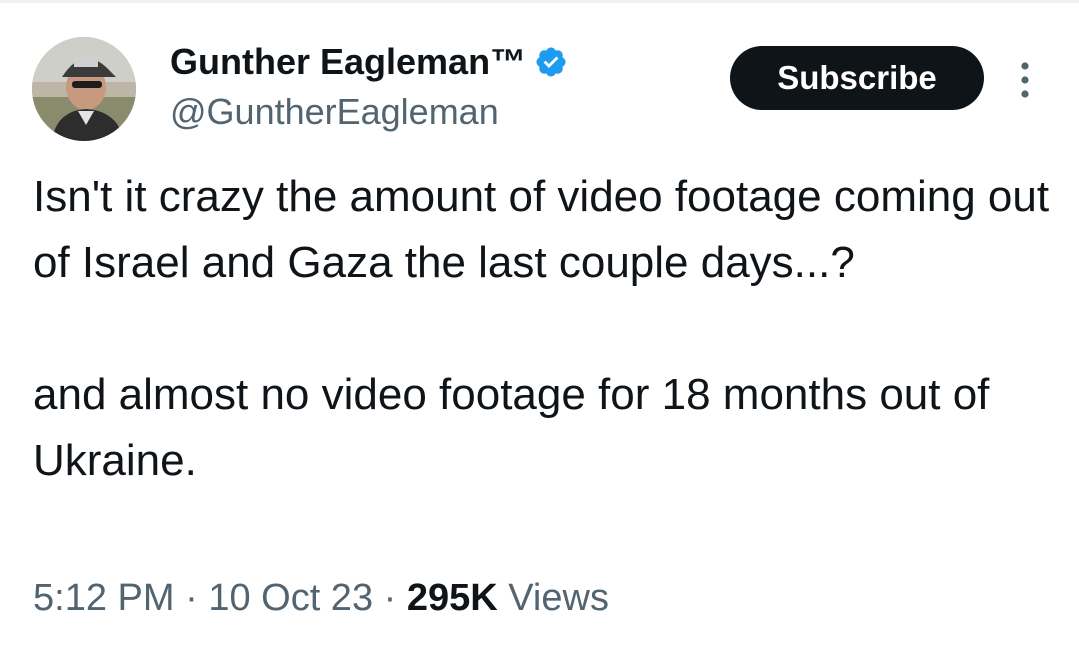 The width and height of the screenshot is (1079, 652). Describe the element at coordinates (551, 62) in the screenshot. I see `verified-badge-icon` at that location.